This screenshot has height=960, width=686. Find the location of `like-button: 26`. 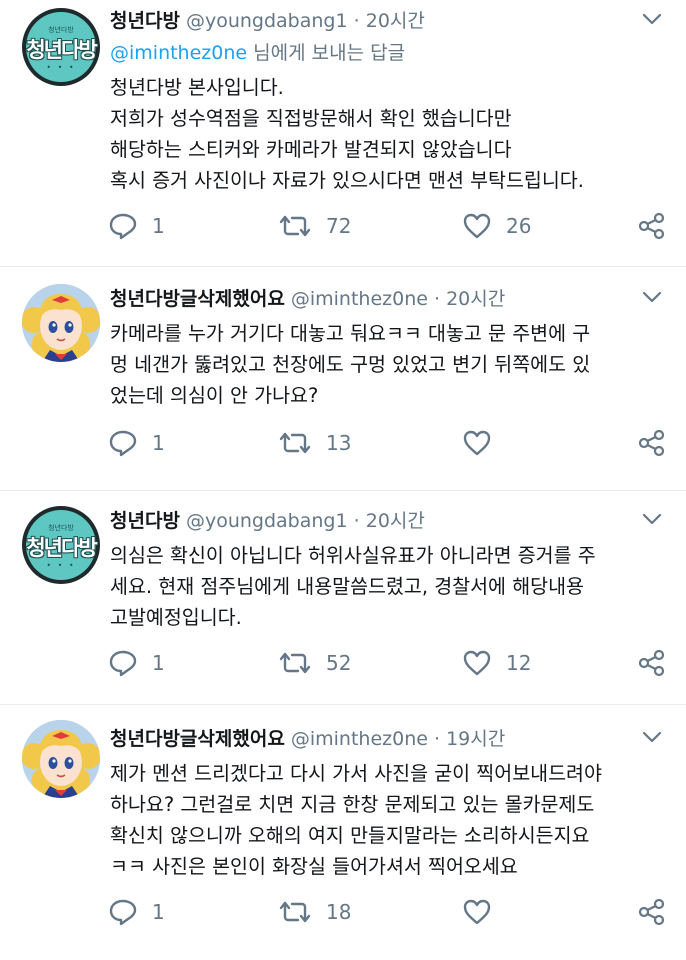

like-button: 26 is located at coordinates (496, 226).